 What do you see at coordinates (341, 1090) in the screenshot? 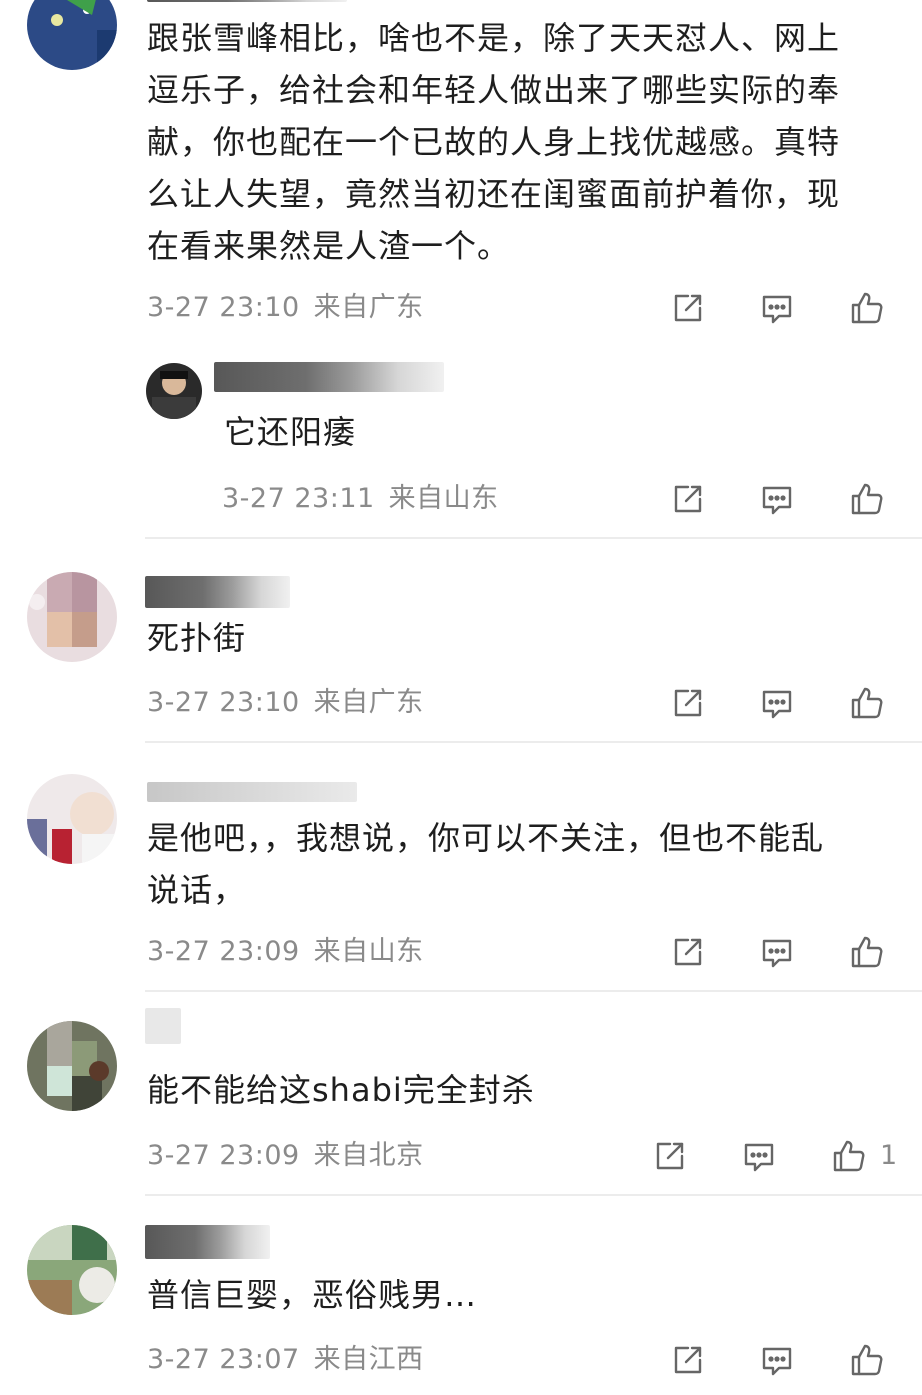
I see `comment-text: 能不能给这shabi完全封杀` at bounding box center [341, 1090].